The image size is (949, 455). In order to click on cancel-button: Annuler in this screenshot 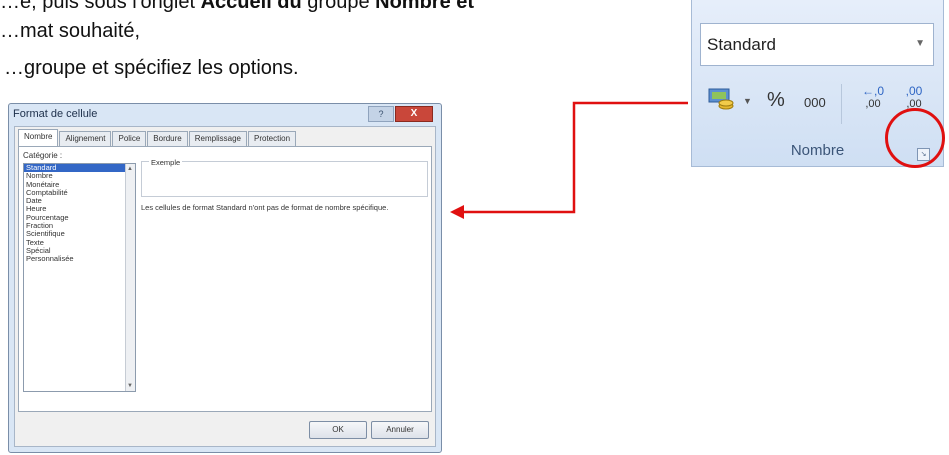, I will do `click(400, 430)`.